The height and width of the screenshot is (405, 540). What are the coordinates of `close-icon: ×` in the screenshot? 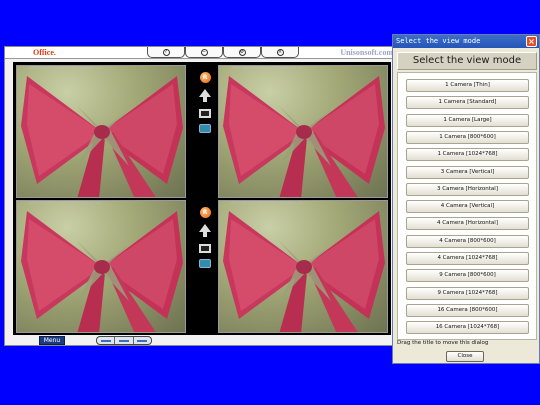 It's located at (280, 52).